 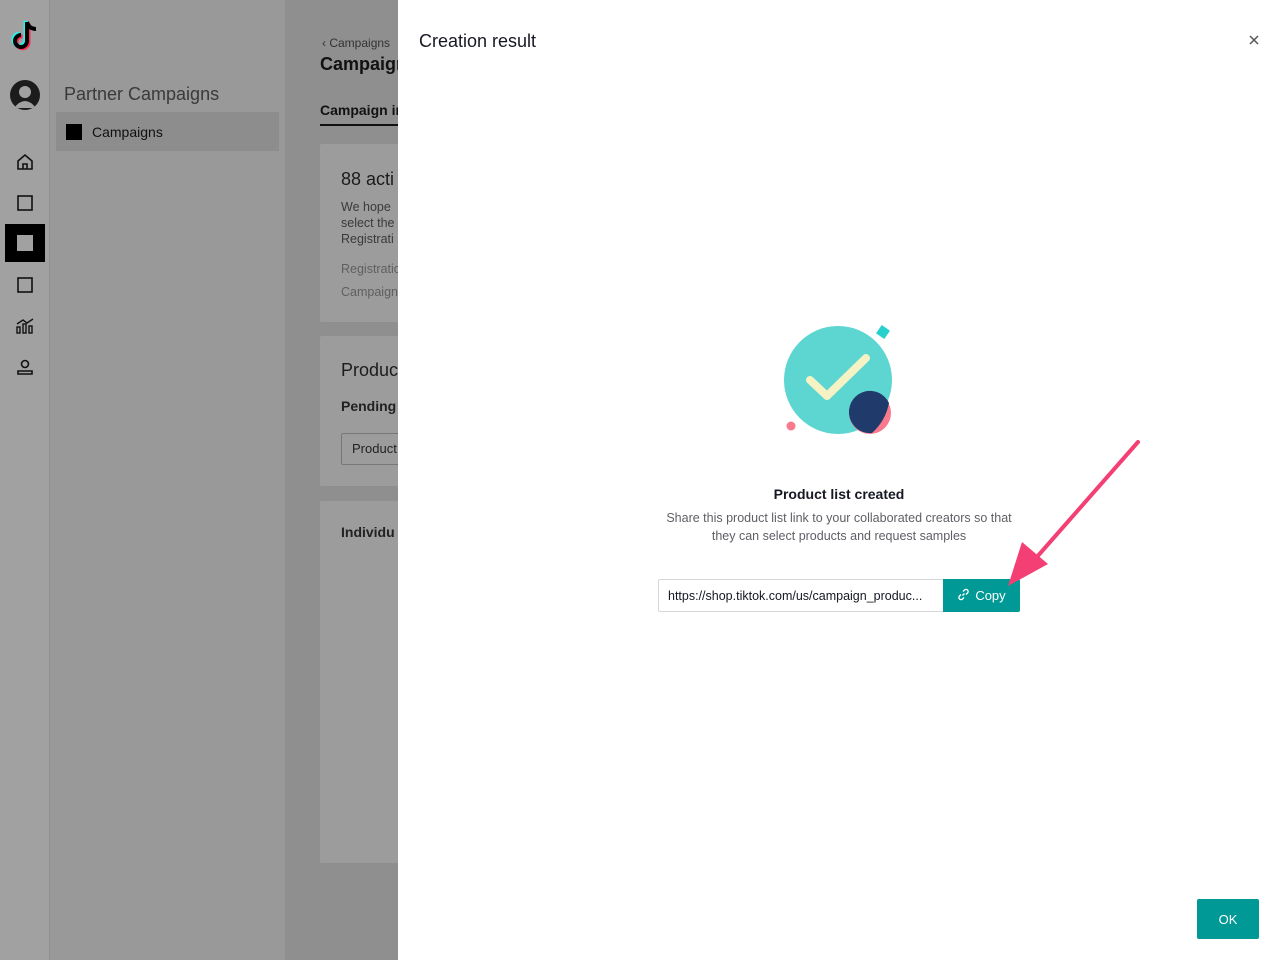 I want to click on breadcrumb: ‹ Campaigns, so click(x=356, y=43).